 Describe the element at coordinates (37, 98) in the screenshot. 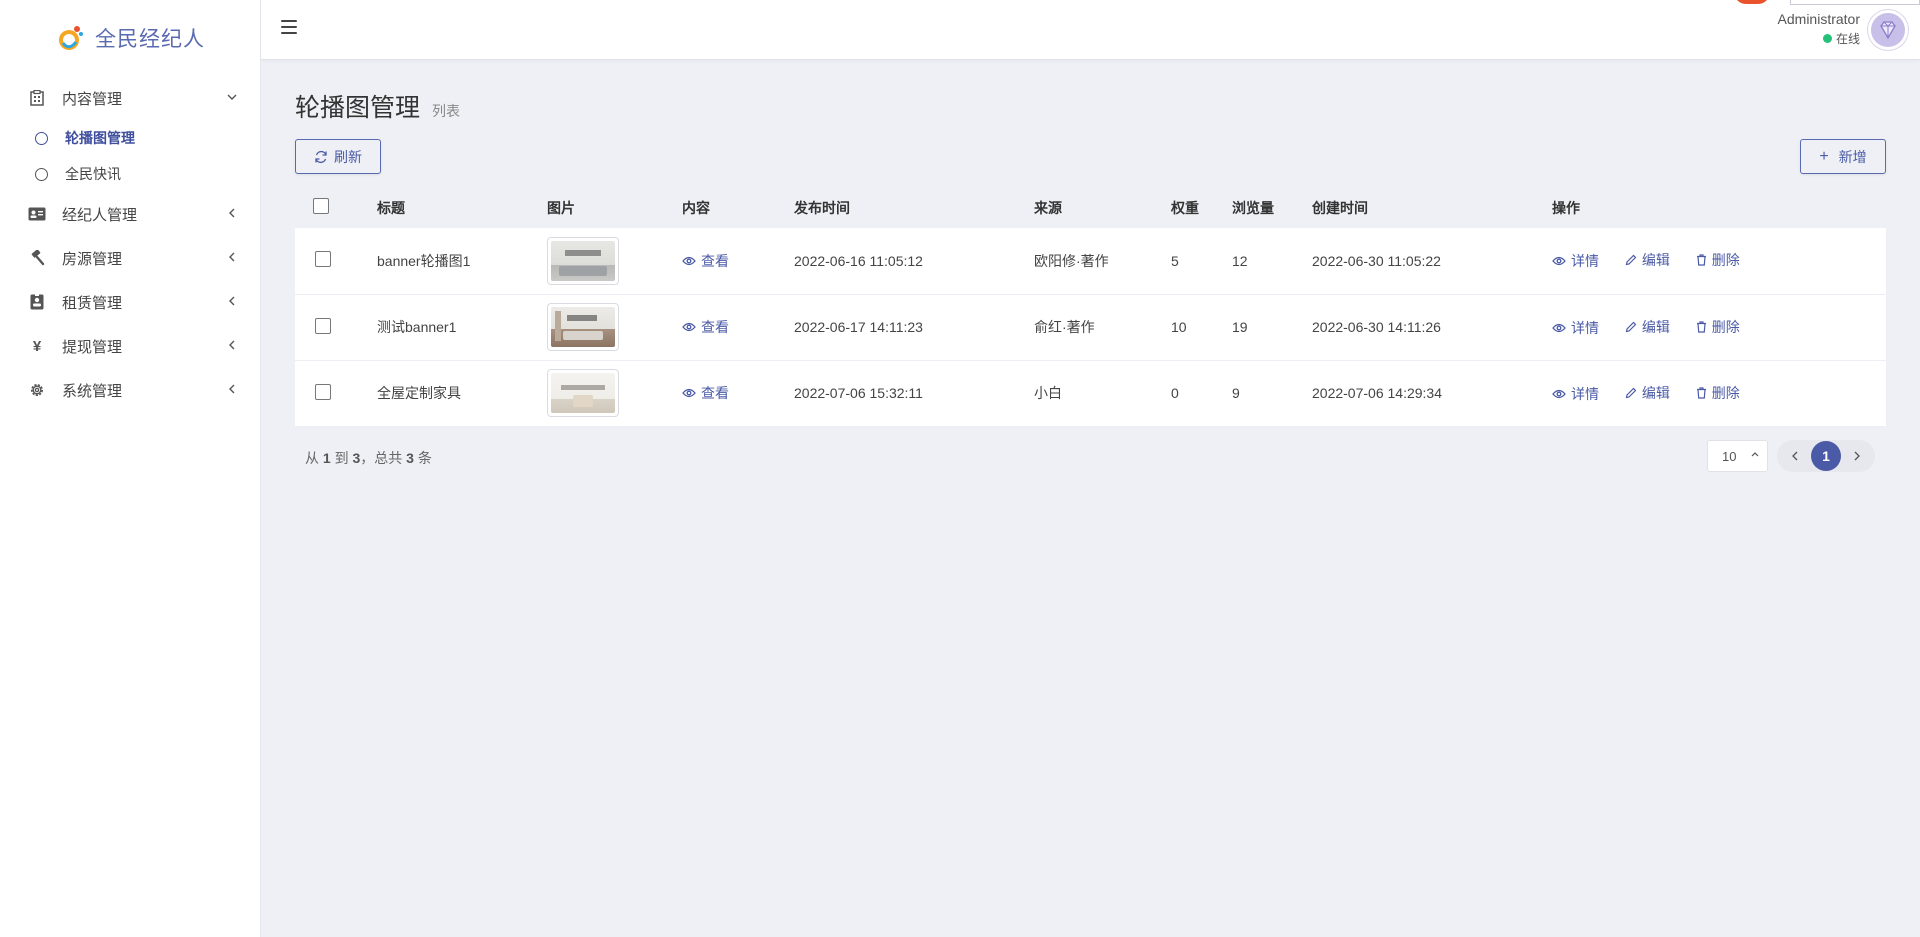

I see `building-icon` at that location.